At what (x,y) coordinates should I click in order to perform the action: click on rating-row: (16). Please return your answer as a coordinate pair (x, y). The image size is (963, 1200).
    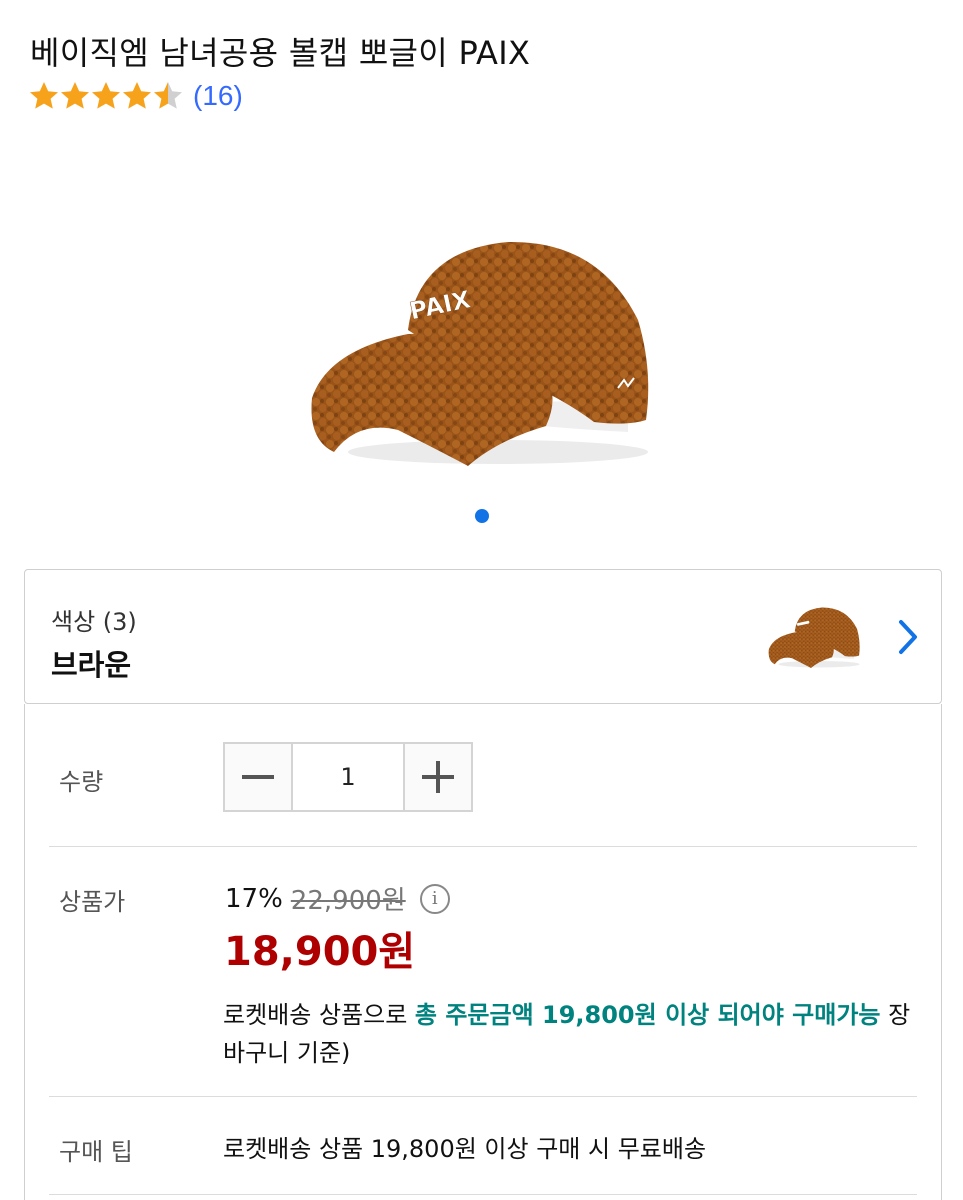
    Looking at the image, I should click on (135, 96).